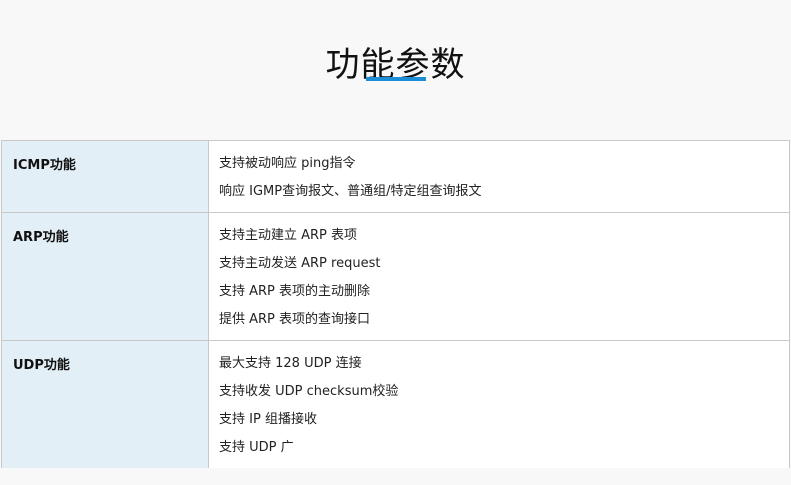 This screenshot has width=791, height=485. Describe the element at coordinates (268, 419) in the screenshot. I see `list-item: 支持 IP 组播接收` at that location.